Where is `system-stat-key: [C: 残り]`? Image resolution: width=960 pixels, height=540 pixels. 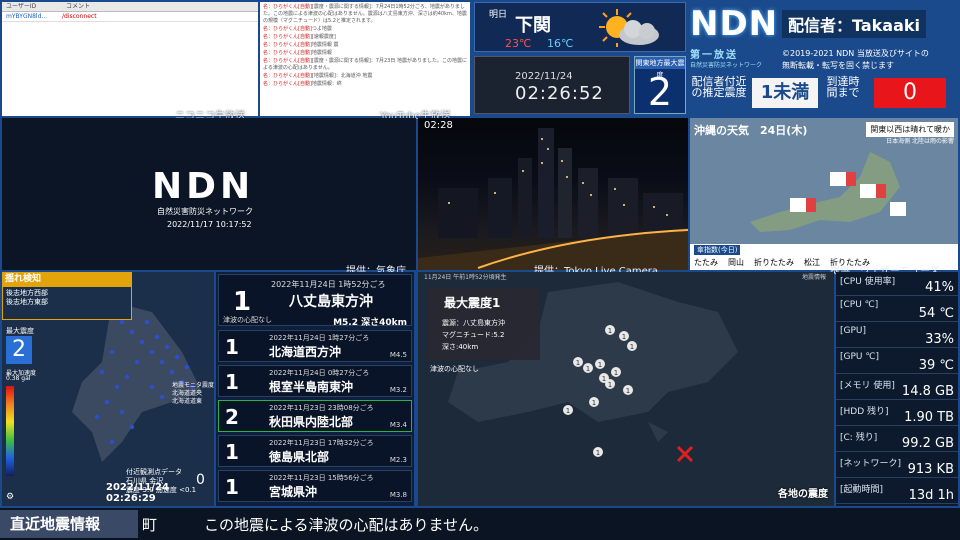
system-stat-key: [C: 残り] is located at coordinates (859, 438).